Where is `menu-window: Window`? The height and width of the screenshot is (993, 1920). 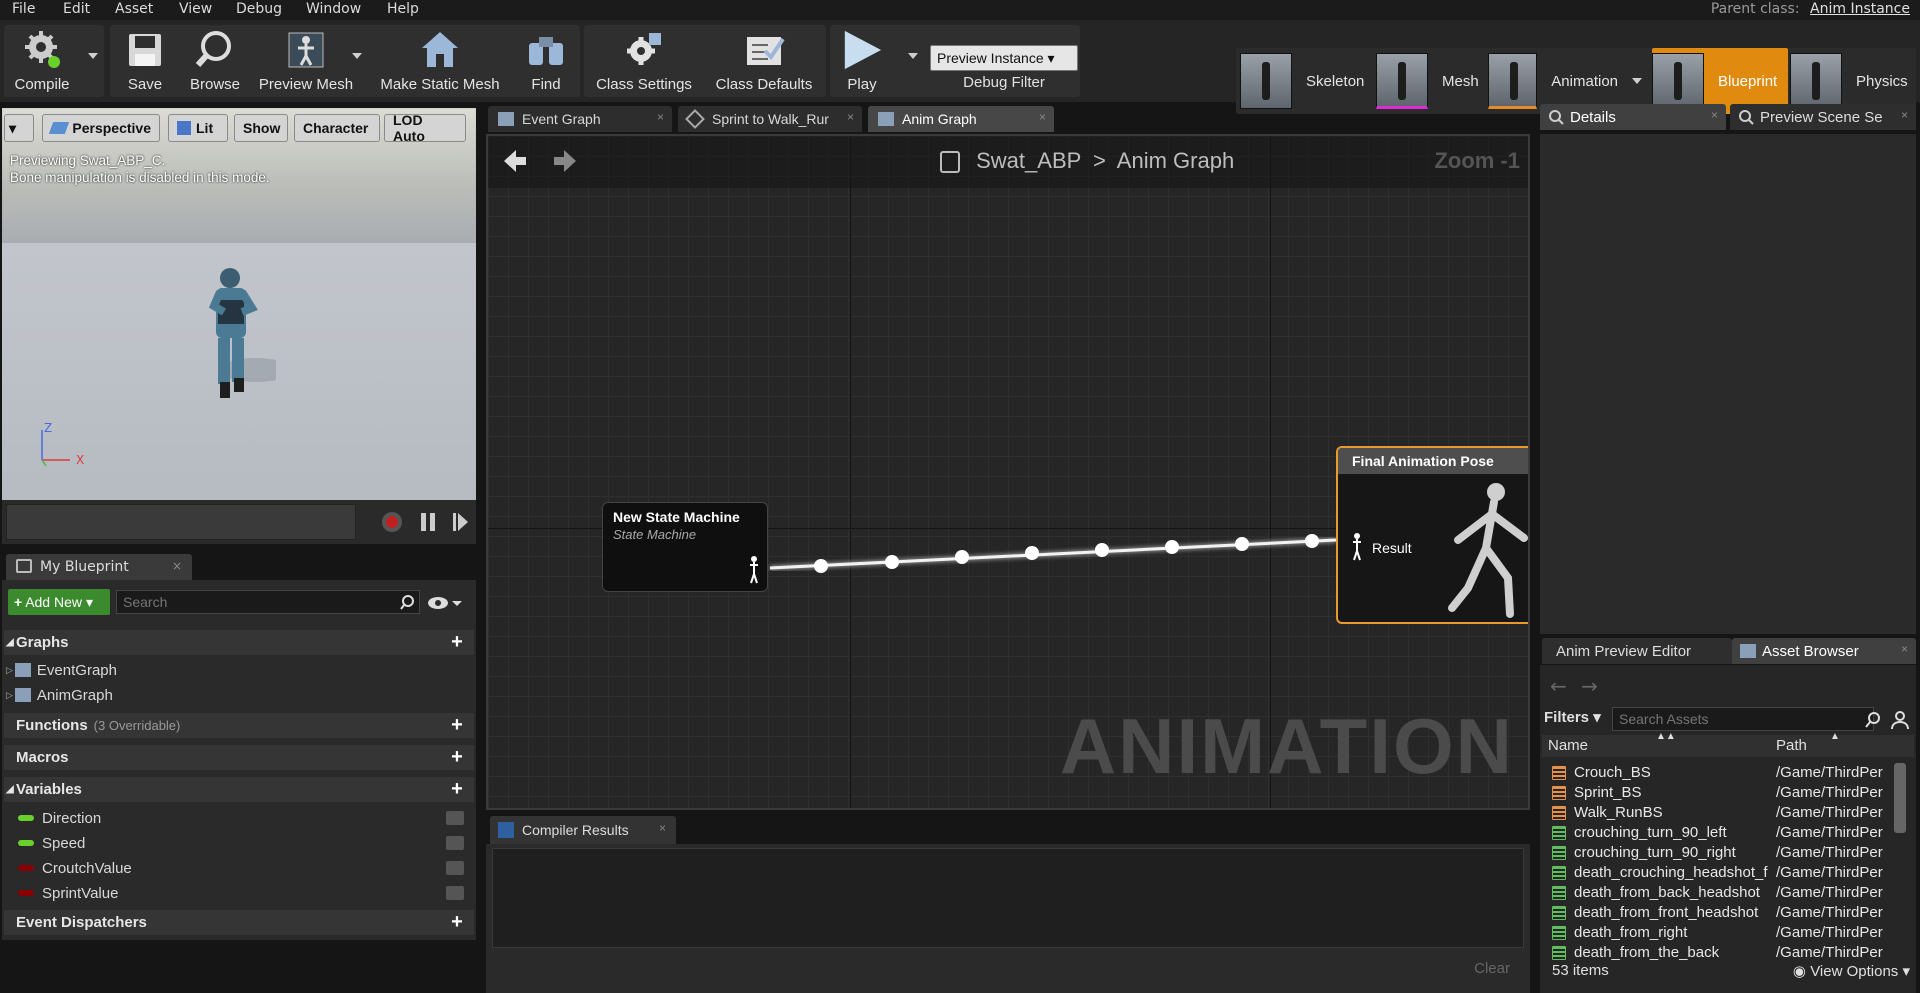
menu-window: Window is located at coordinates (333, 9).